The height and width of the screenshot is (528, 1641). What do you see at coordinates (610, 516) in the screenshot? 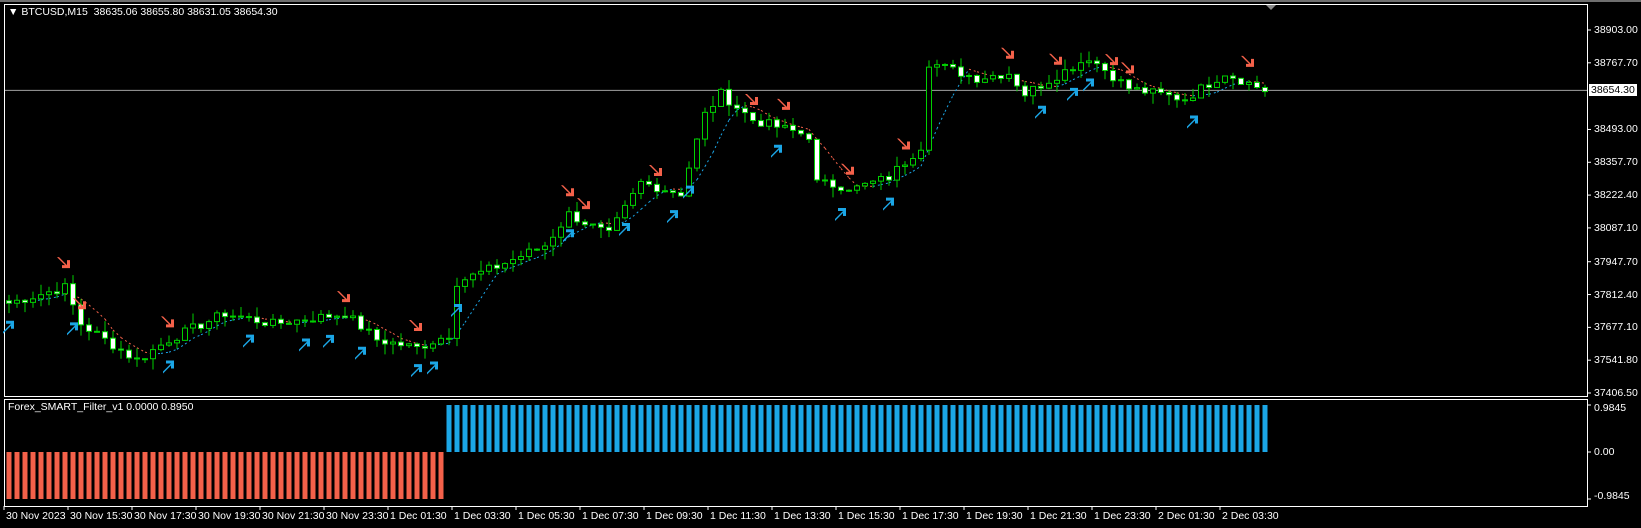
I see `time-axis-label: 1 Dec 07:30` at bounding box center [610, 516].